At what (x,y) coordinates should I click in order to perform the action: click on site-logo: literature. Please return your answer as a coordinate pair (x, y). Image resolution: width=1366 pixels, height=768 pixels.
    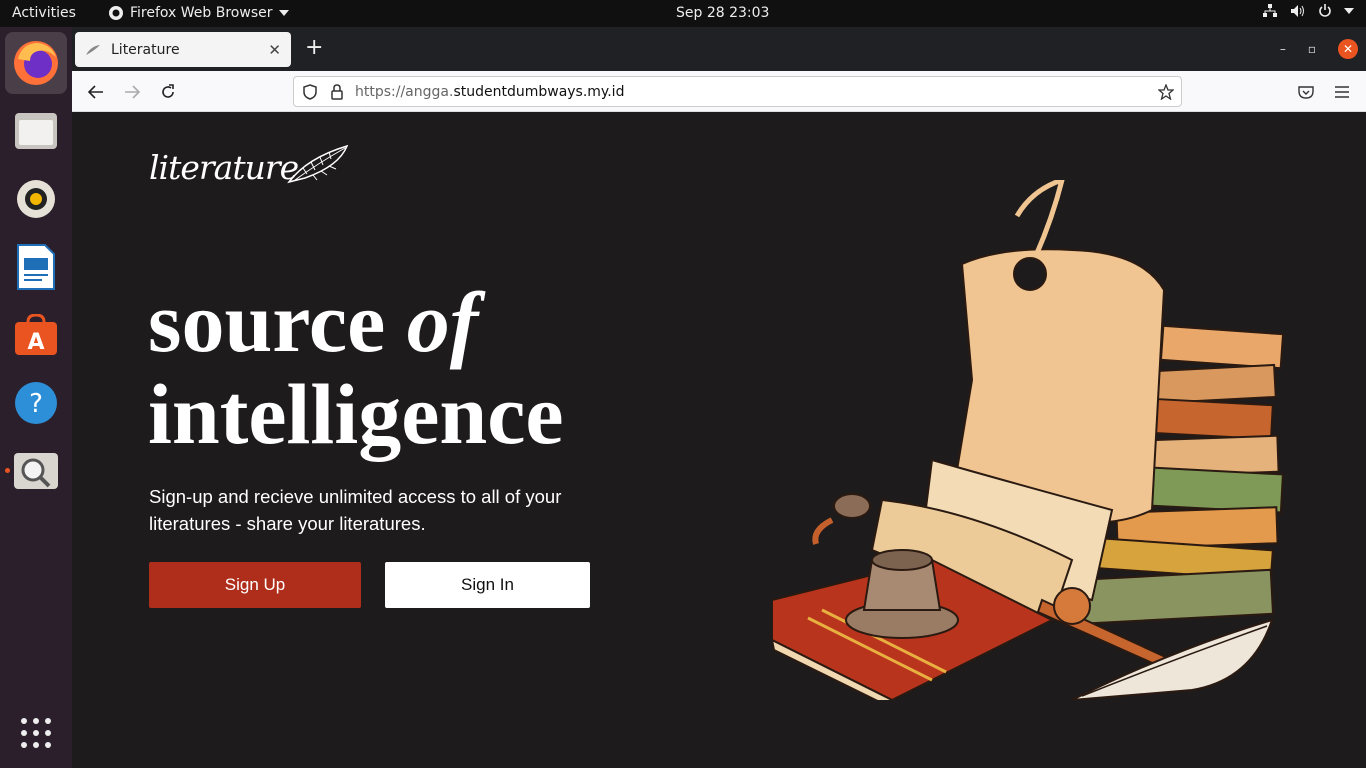
    Looking at the image, I should click on (249, 165).